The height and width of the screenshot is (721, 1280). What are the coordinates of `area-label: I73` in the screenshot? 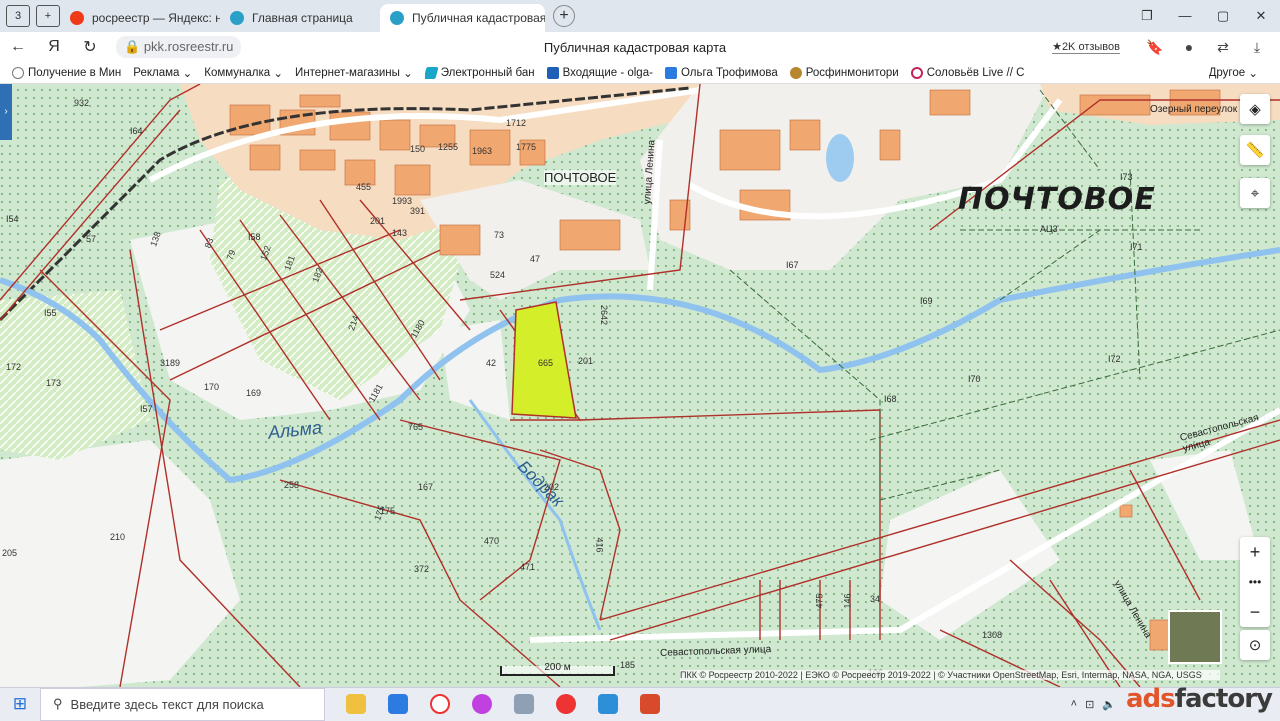 It's located at (1126, 177).